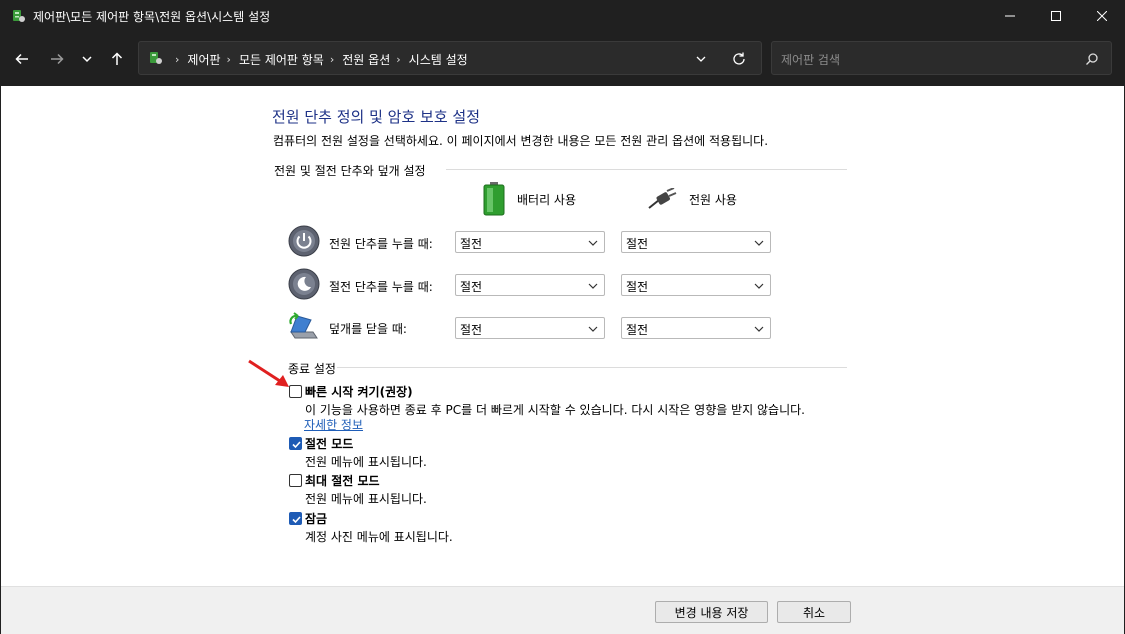 The height and width of the screenshot is (634, 1125). Describe the element at coordinates (366, 499) in the screenshot. I see `hibernate-description: 전원 메뉴에 표시됩니다.` at that location.